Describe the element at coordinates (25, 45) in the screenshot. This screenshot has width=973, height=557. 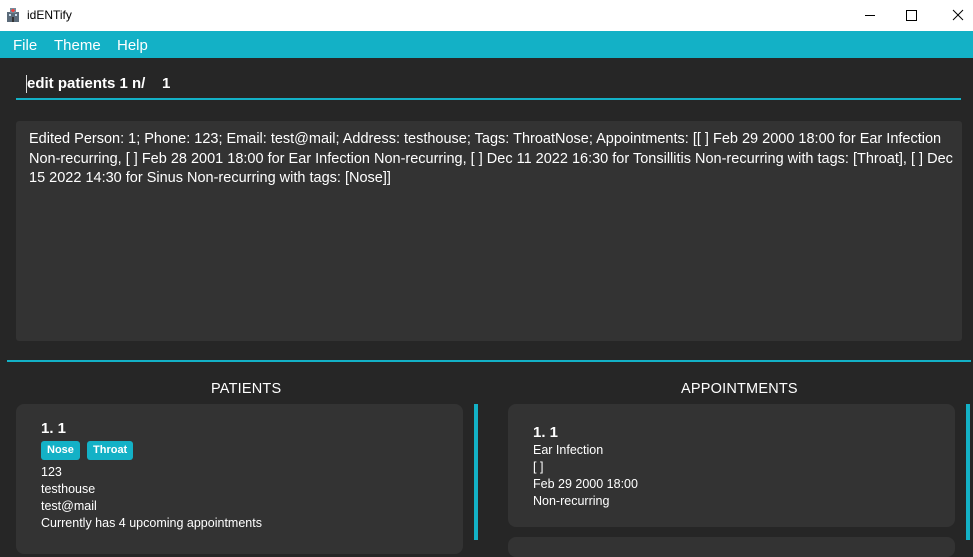
I see `menu-file: File` at that location.